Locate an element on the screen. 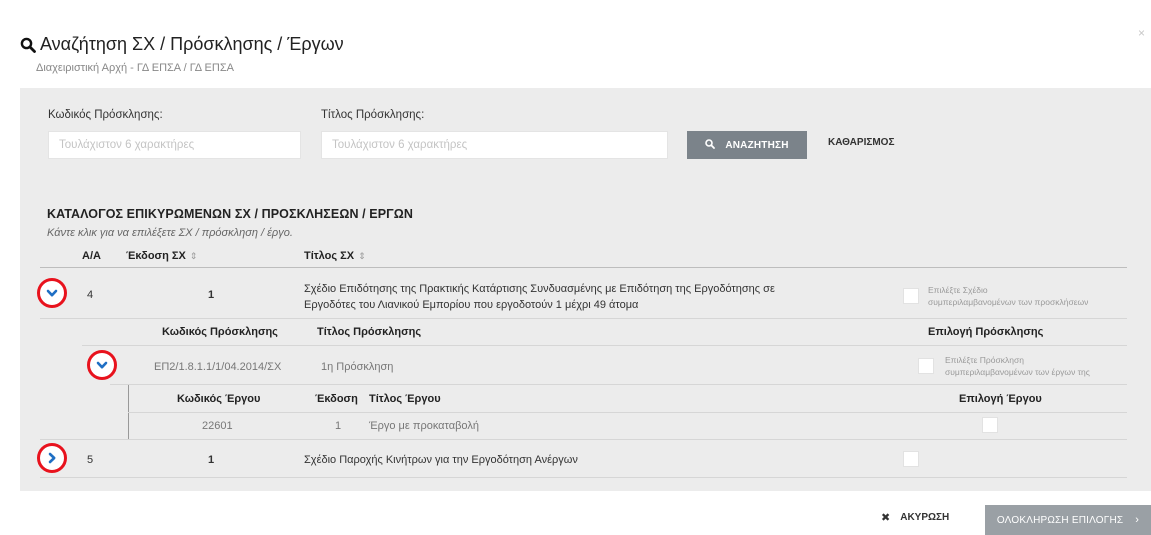 The width and height of the screenshot is (1151, 535). plan-aa: 4 is located at coordinates (90, 295).